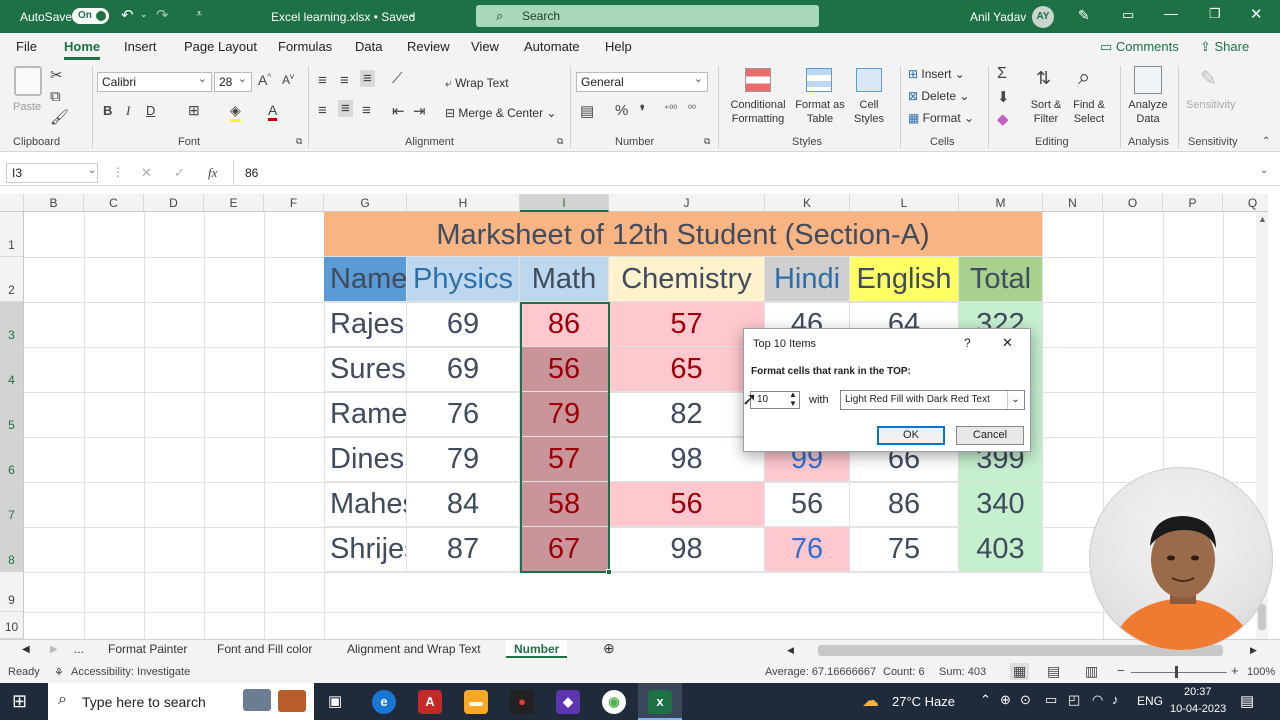 The height and width of the screenshot is (720, 1280). Describe the element at coordinates (904, 203) in the screenshot. I see `column-header-l: L` at that location.